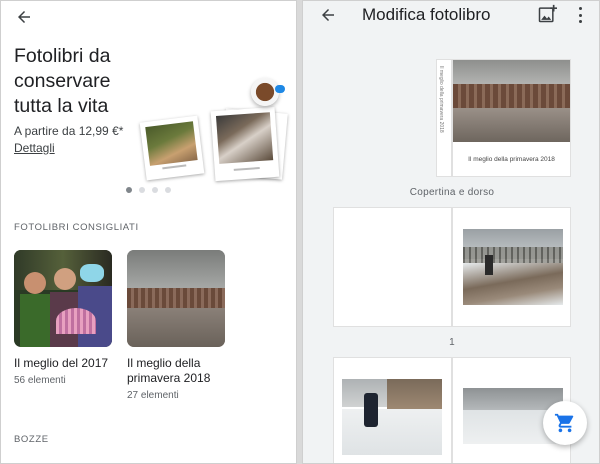  What do you see at coordinates (452, 342) in the screenshot?
I see `spread-number: 1` at bounding box center [452, 342].